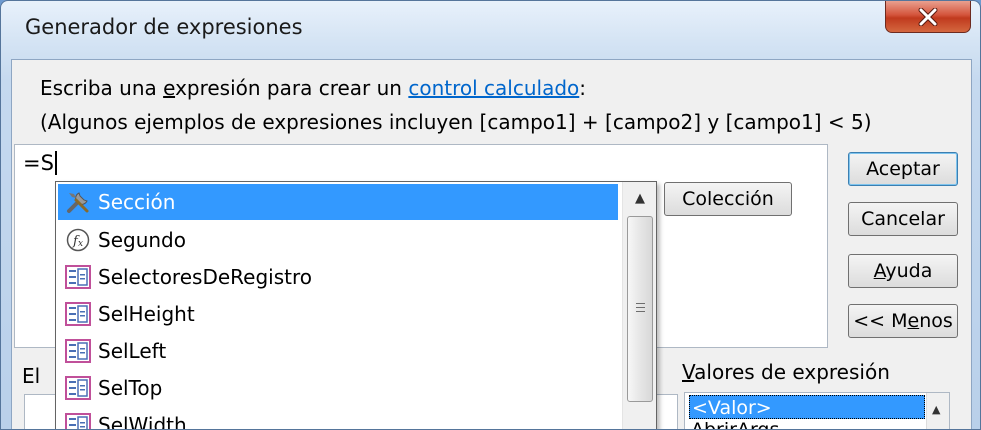 The width and height of the screenshot is (981, 430). I want to click on less-button: << Menos, so click(903, 321).